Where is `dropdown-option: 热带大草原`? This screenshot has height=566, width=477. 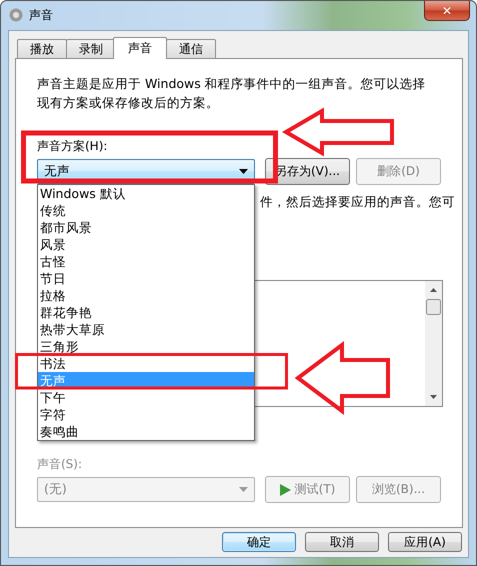 dropdown-option: 热带大草原 is located at coordinates (146, 329).